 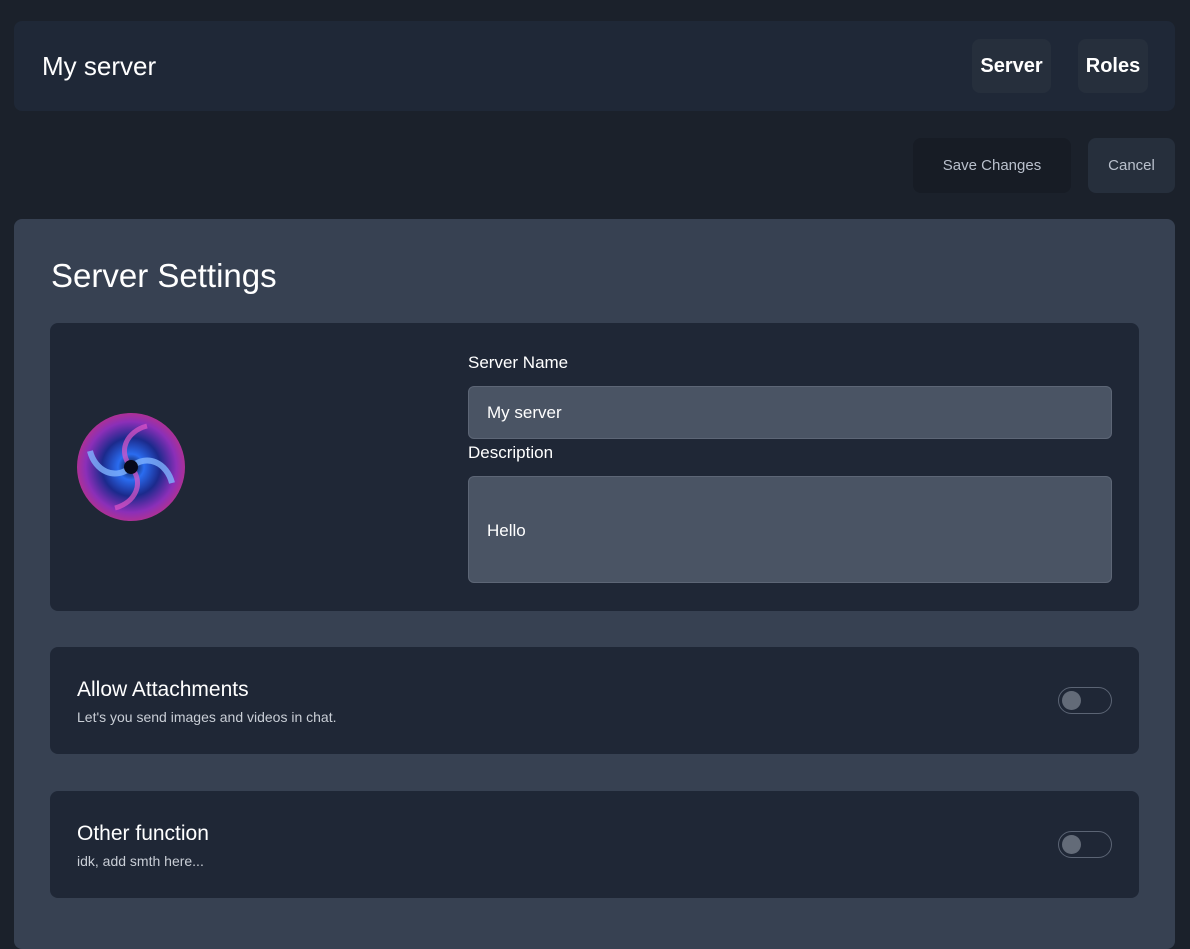 I want to click on server-tab-button: Server, so click(x=1011, y=66).